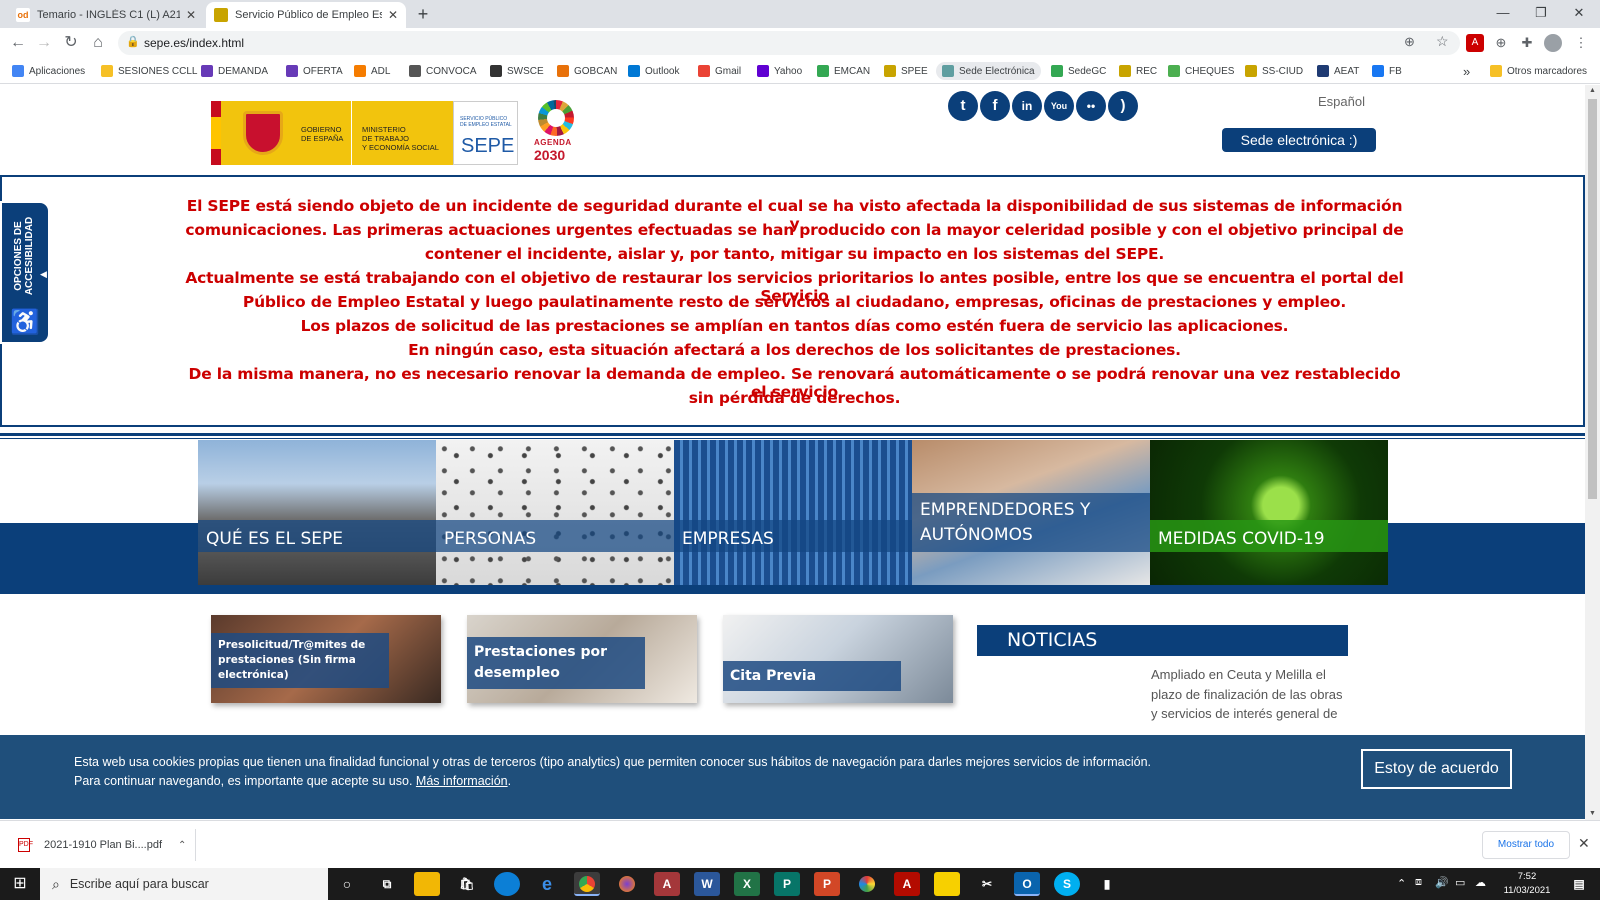 The width and height of the screenshot is (1600, 900). What do you see at coordinates (1078, 71) in the screenshot?
I see `bookmark-sedegc: SedeGC` at bounding box center [1078, 71].